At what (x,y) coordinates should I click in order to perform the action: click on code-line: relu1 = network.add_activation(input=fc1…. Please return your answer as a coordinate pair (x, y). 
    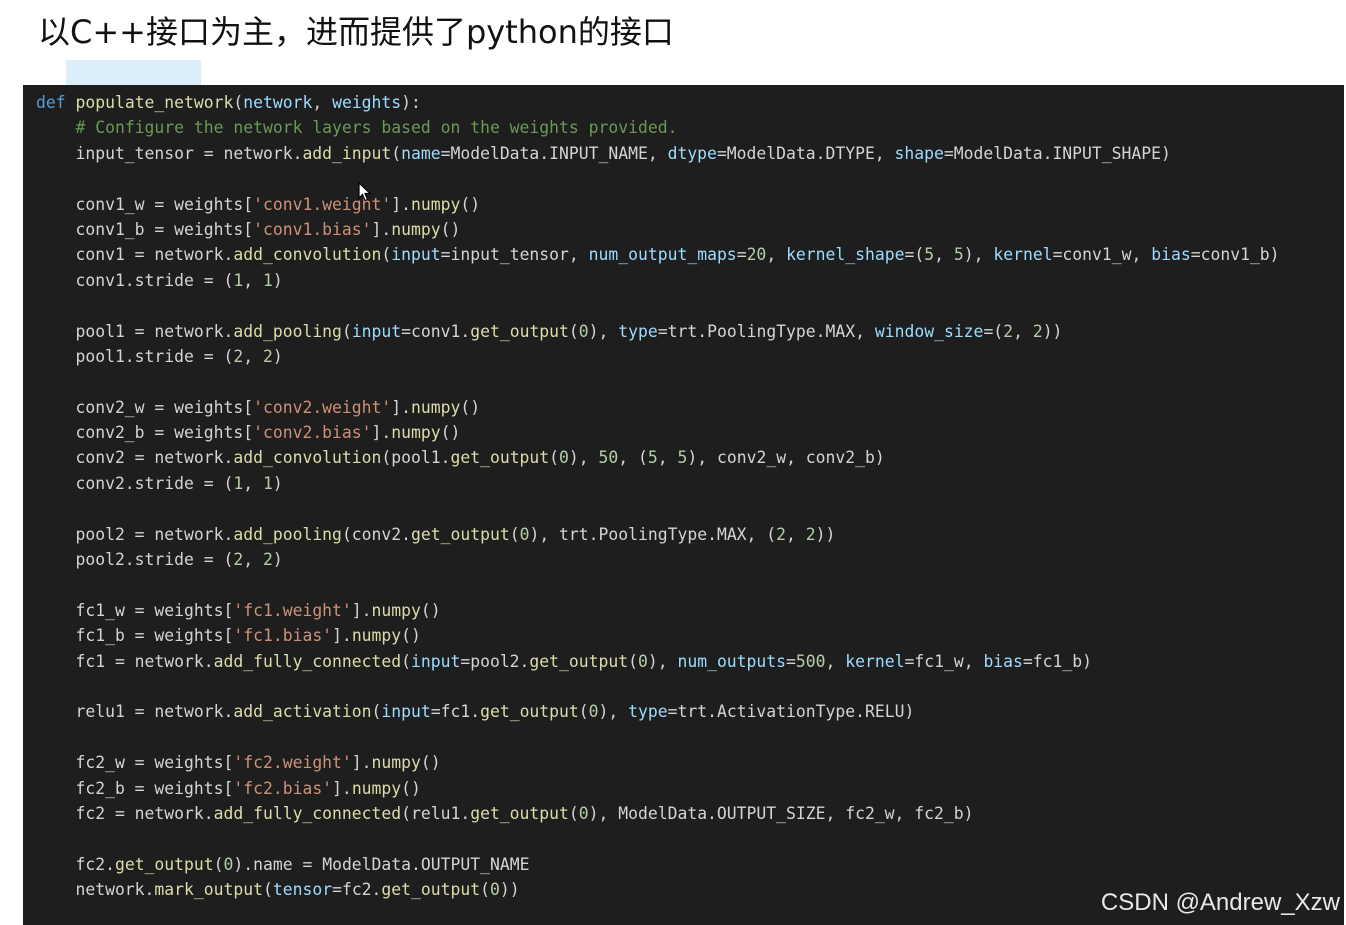
    Looking at the image, I should click on (658, 711).